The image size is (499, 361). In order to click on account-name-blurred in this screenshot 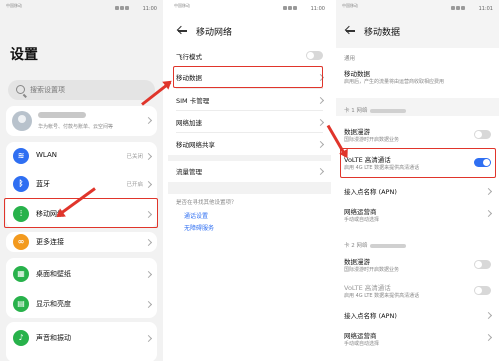, I will do `click(62, 115)`.